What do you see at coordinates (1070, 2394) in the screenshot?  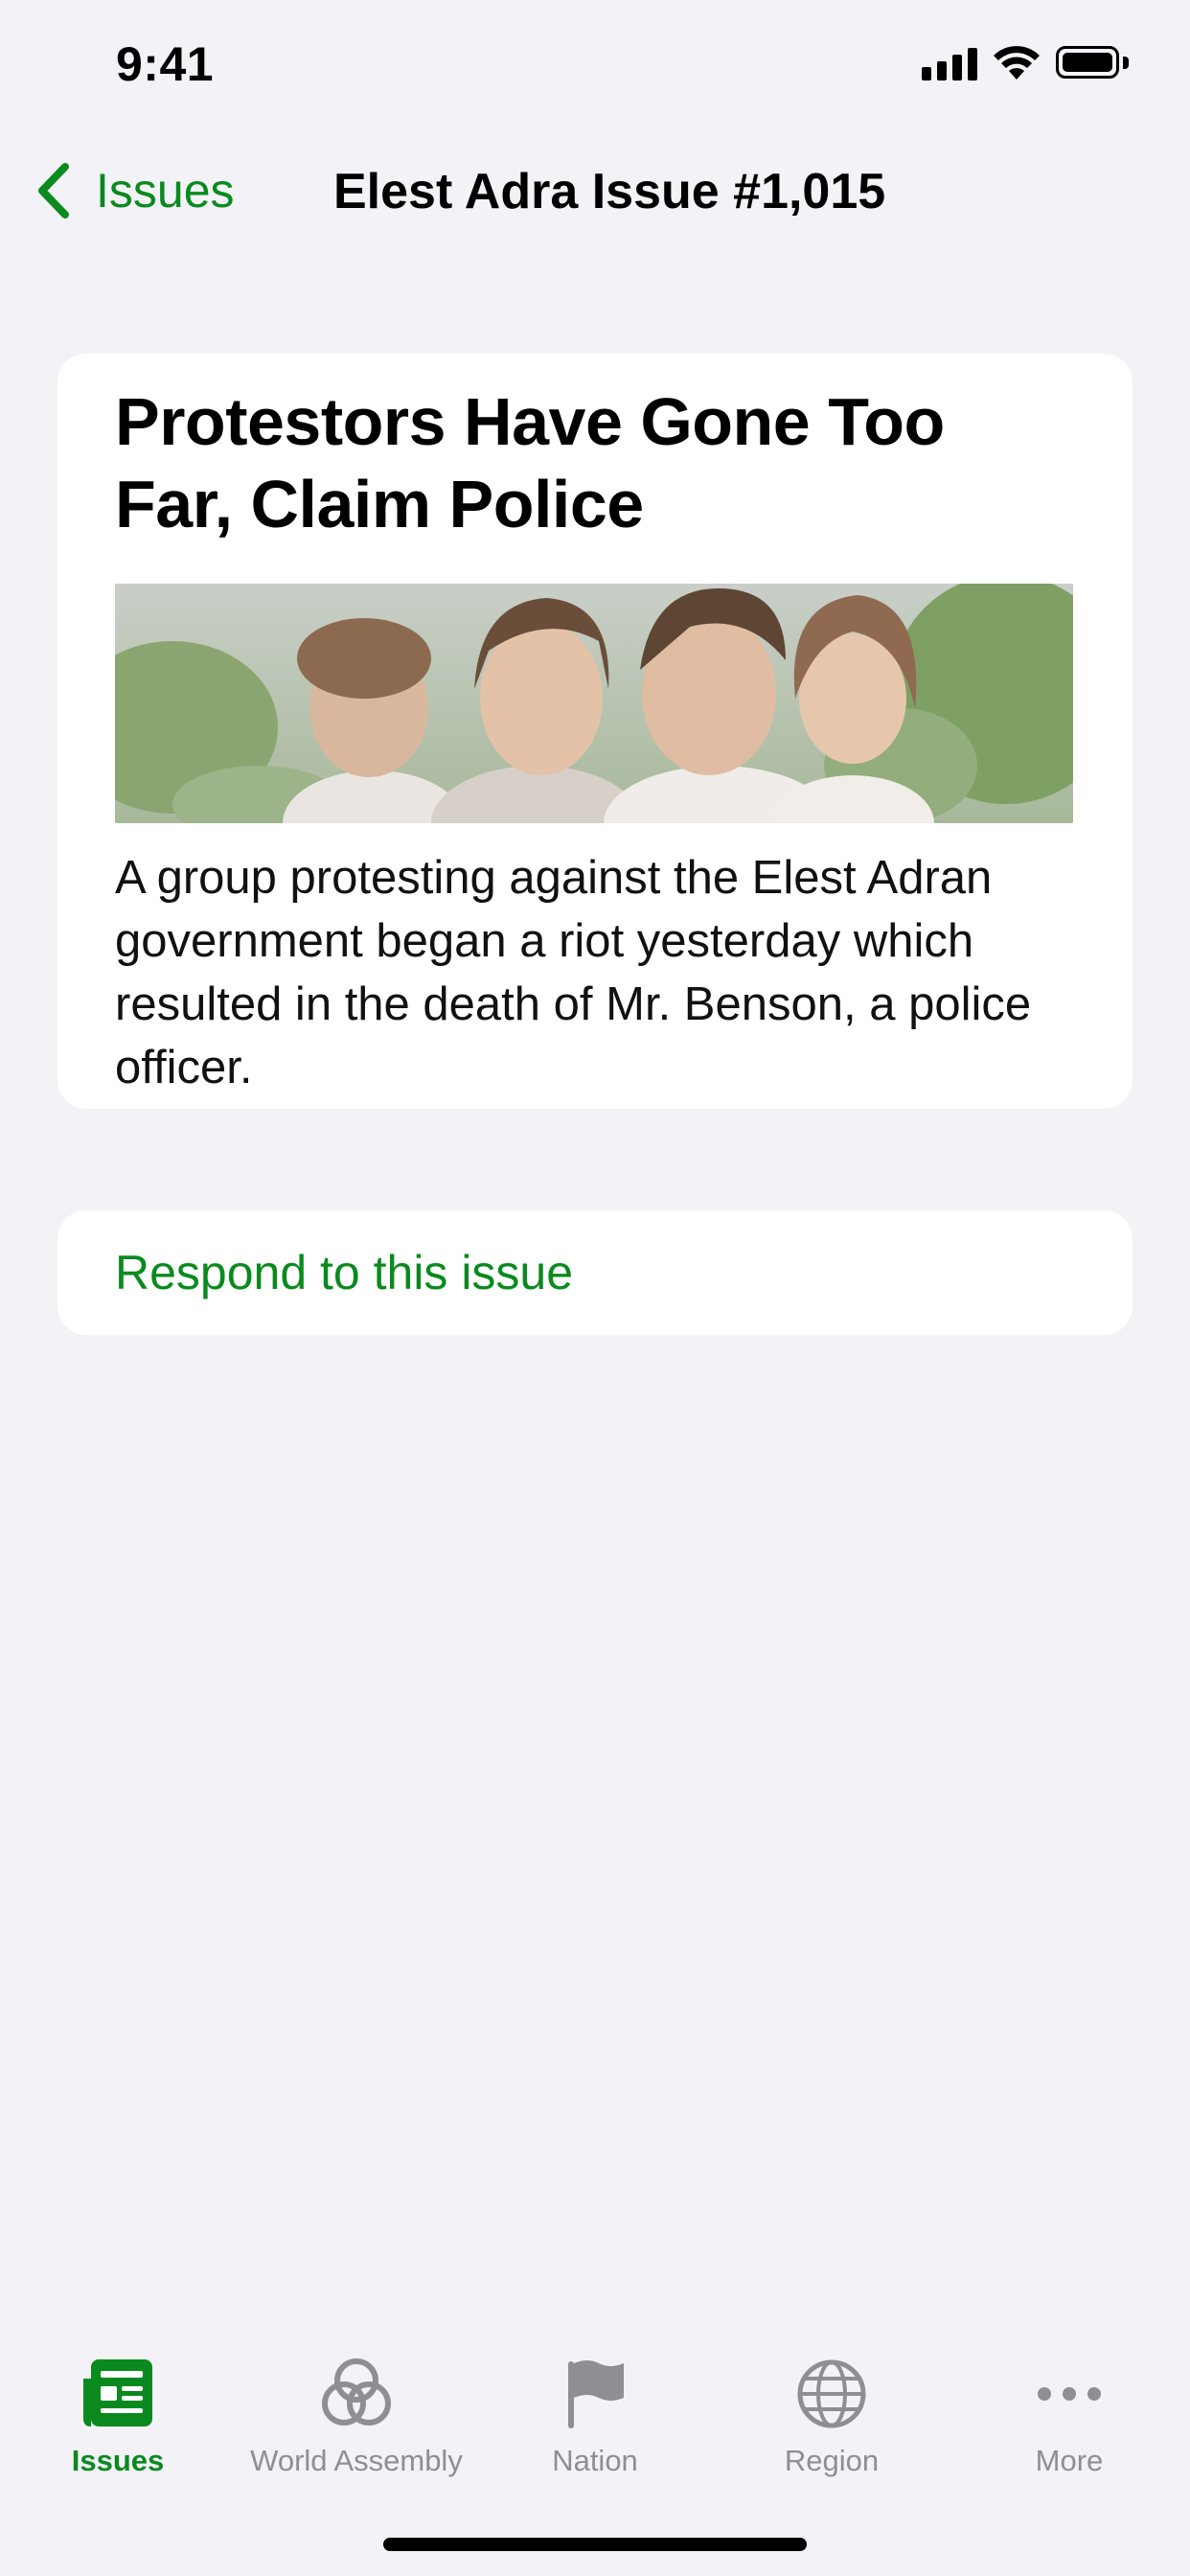 I see `ellipsis-icon` at bounding box center [1070, 2394].